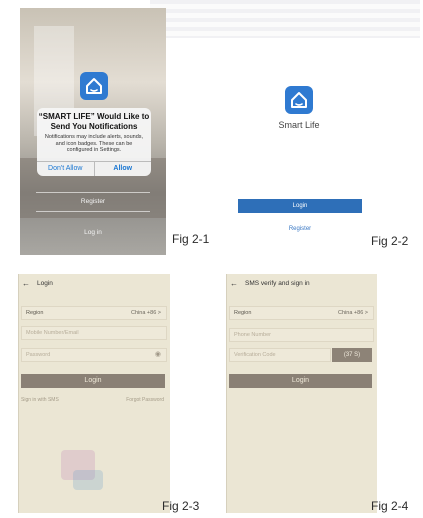 This screenshot has height=518, width=423. What do you see at coordinates (38, 355) in the screenshot?
I see `password-placeholder: Password` at bounding box center [38, 355].